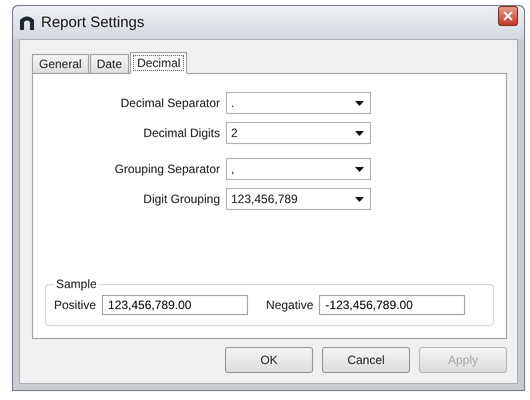 The image size is (530, 400). Describe the element at coordinates (110, 64) in the screenshot. I see `tab: Date` at that location.